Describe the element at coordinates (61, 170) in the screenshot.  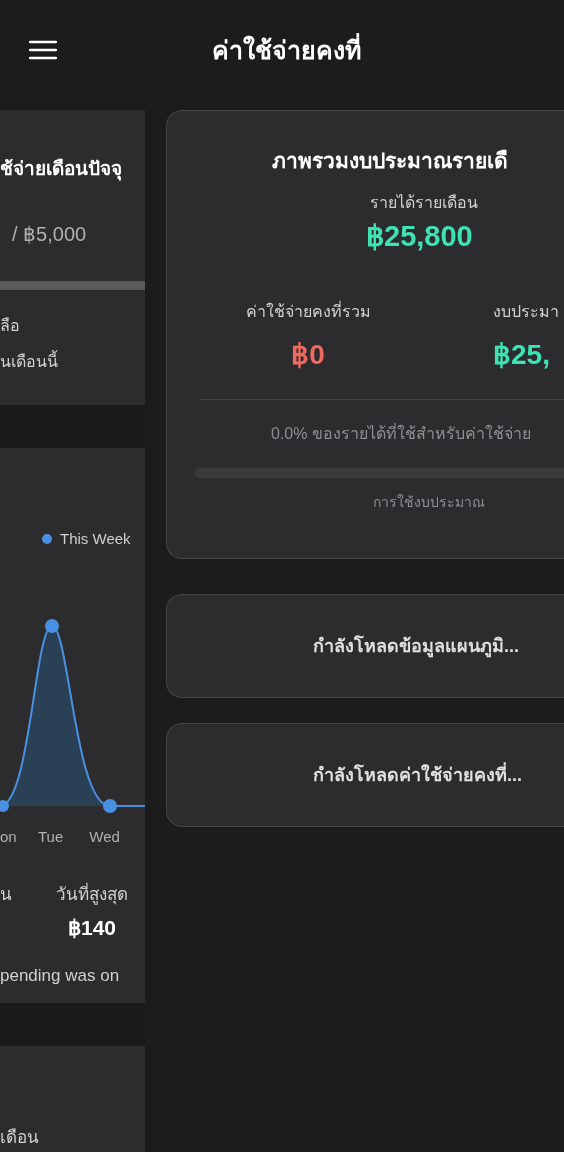
I see `card-title: ช้จ่ายเดือนปัจจุ` at that location.